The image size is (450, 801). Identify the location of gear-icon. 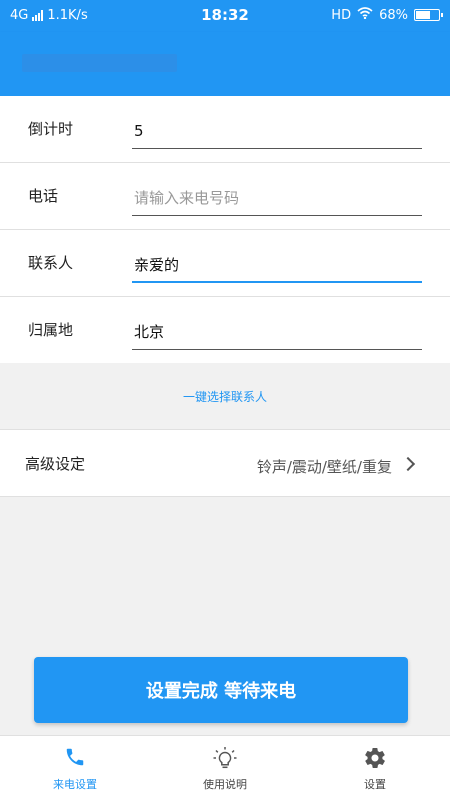
(375, 758).